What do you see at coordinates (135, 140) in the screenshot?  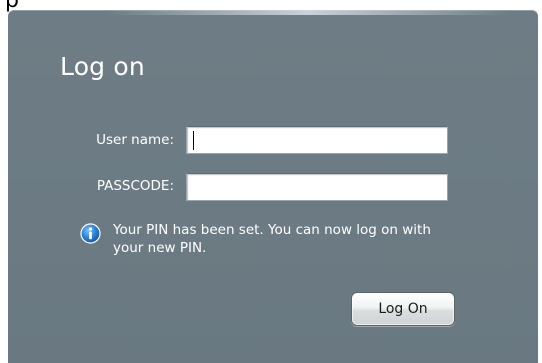 I see `username-label: User name:` at bounding box center [135, 140].